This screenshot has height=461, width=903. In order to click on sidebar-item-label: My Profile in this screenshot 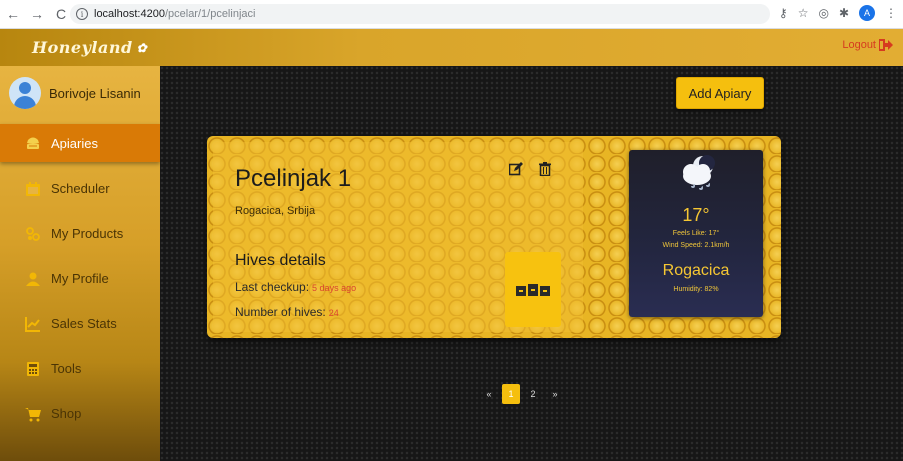, I will do `click(80, 278)`.